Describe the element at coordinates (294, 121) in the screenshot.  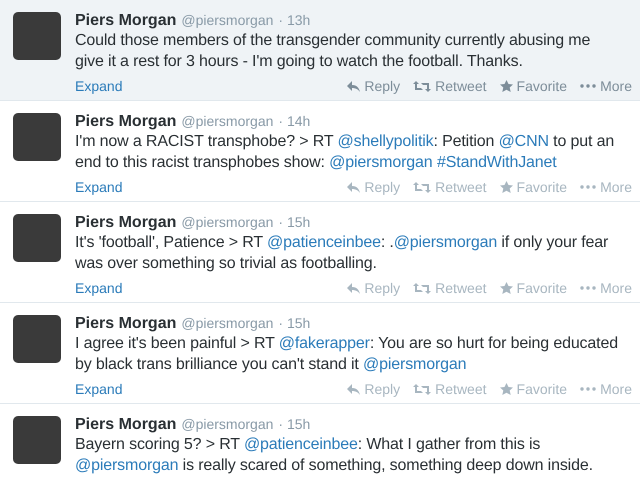
I see `timestamp: · 14h` at that location.